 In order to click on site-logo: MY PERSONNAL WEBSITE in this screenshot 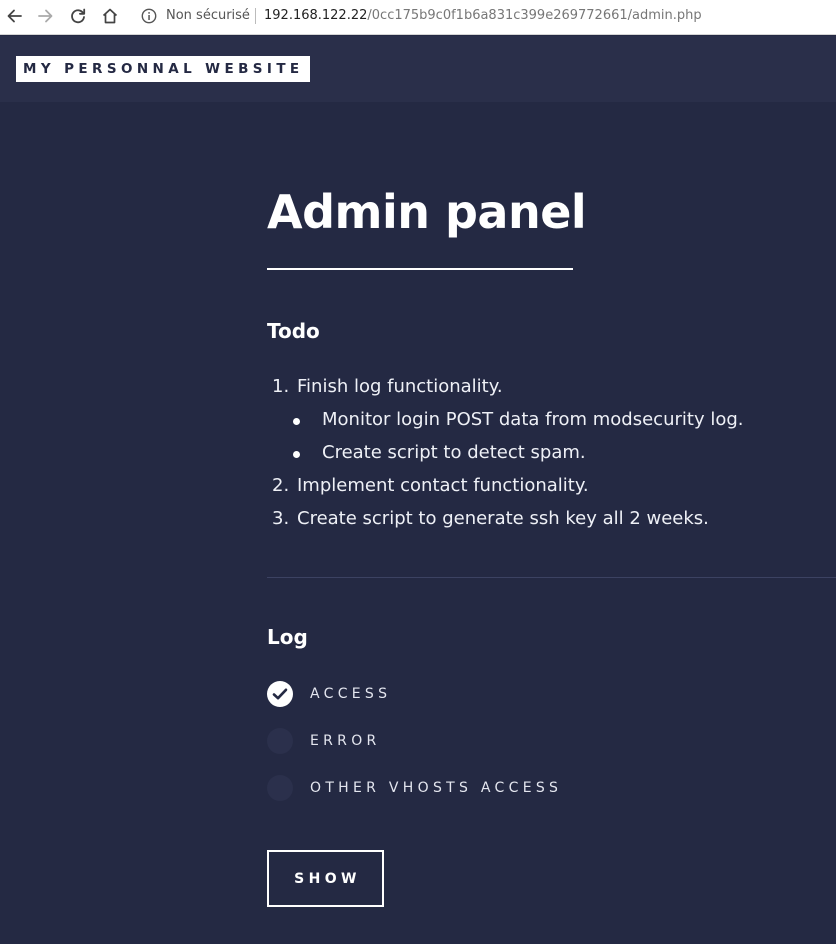, I will do `click(163, 69)`.